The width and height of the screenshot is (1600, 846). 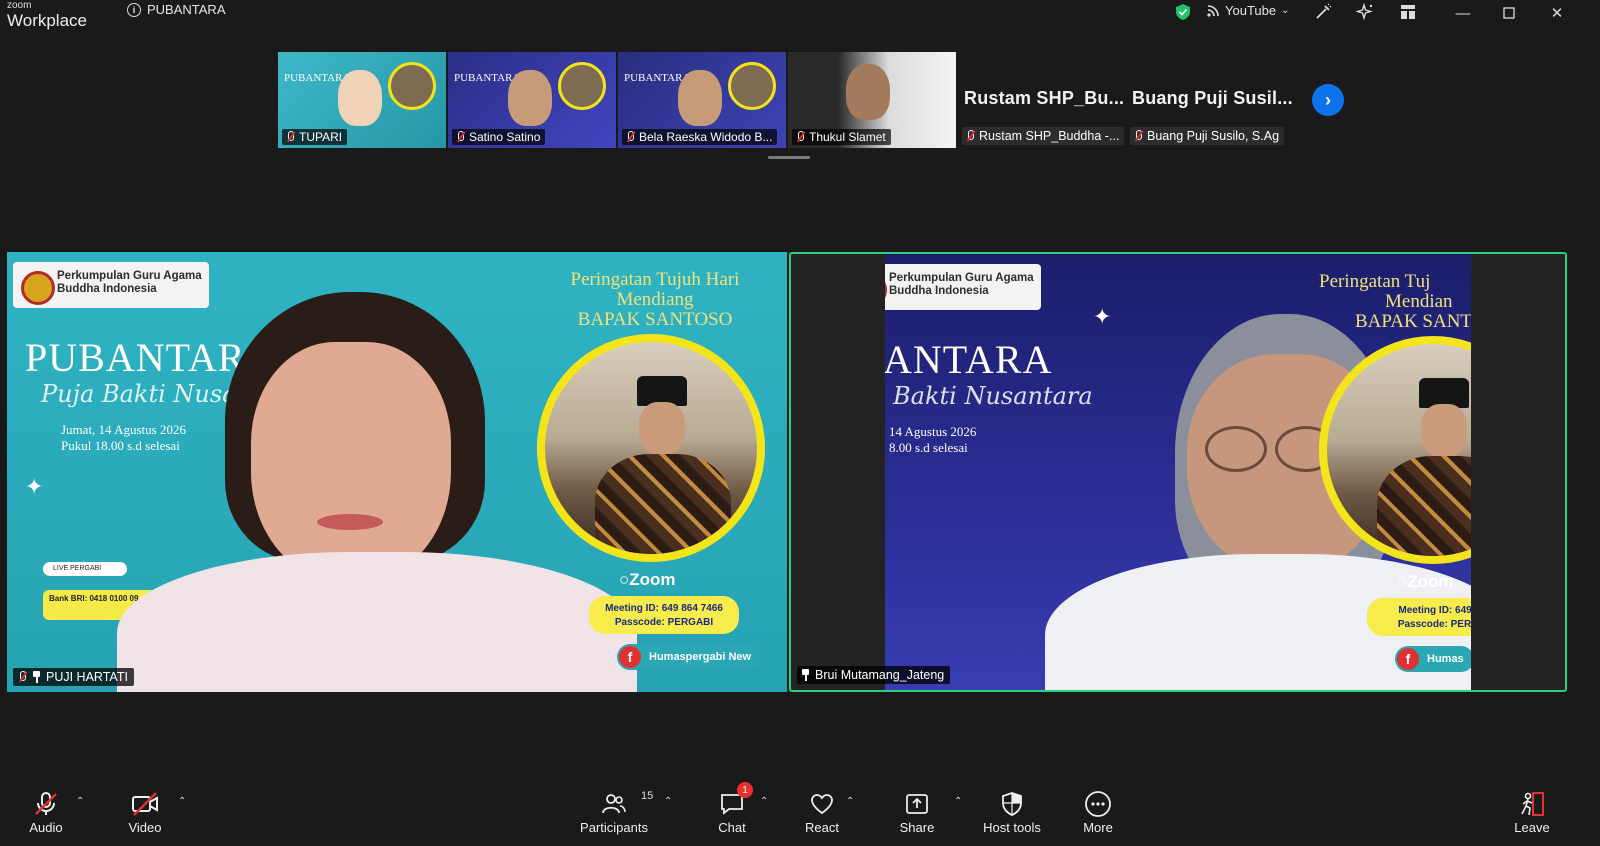 What do you see at coordinates (647, 796) in the screenshot?
I see `participants-count: 15` at bounding box center [647, 796].